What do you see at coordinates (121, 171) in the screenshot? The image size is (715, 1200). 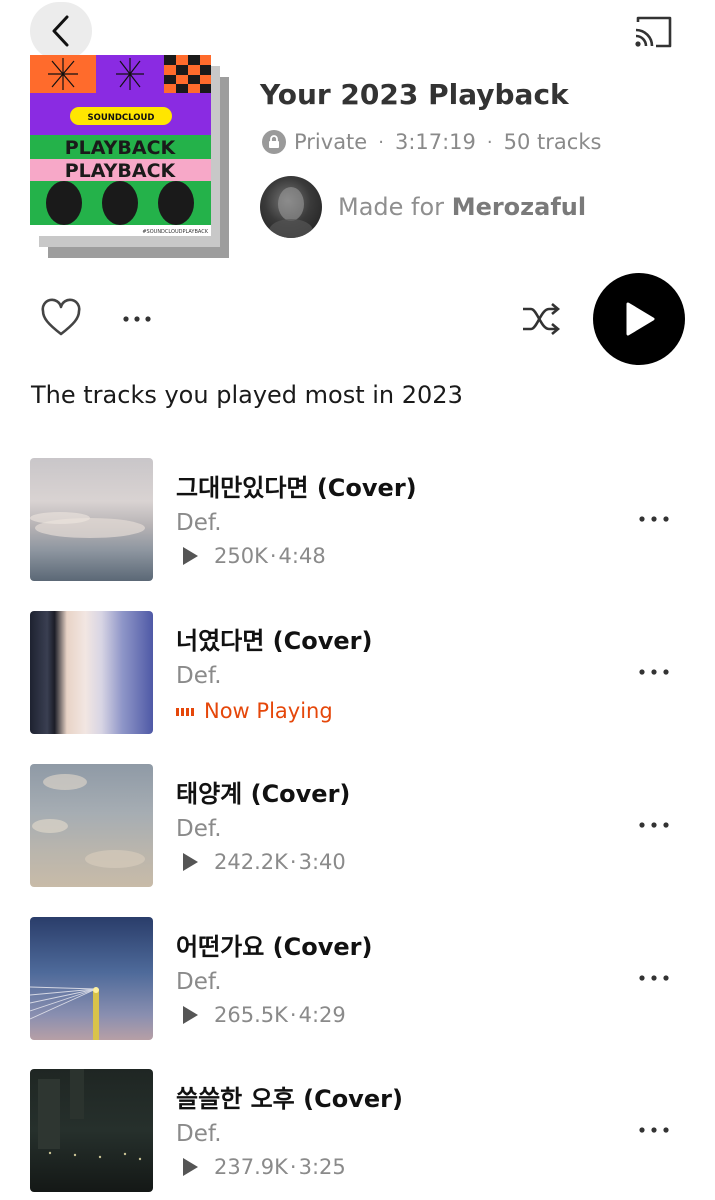 I see `artwork-title-repeat: PLAYBACK` at bounding box center [121, 171].